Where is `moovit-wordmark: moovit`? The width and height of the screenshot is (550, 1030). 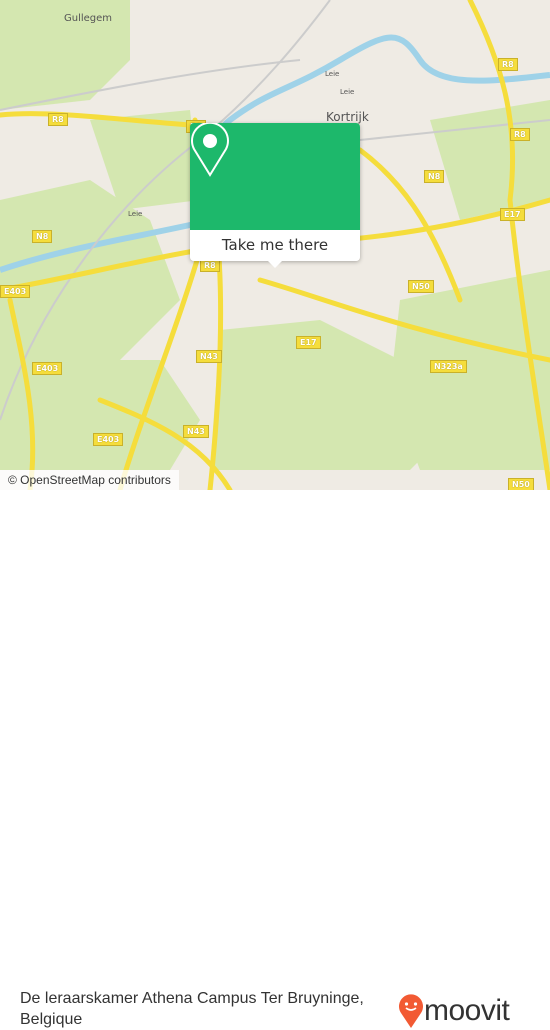
moovit-wordmark: moovit is located at coordinates (467, 1010).